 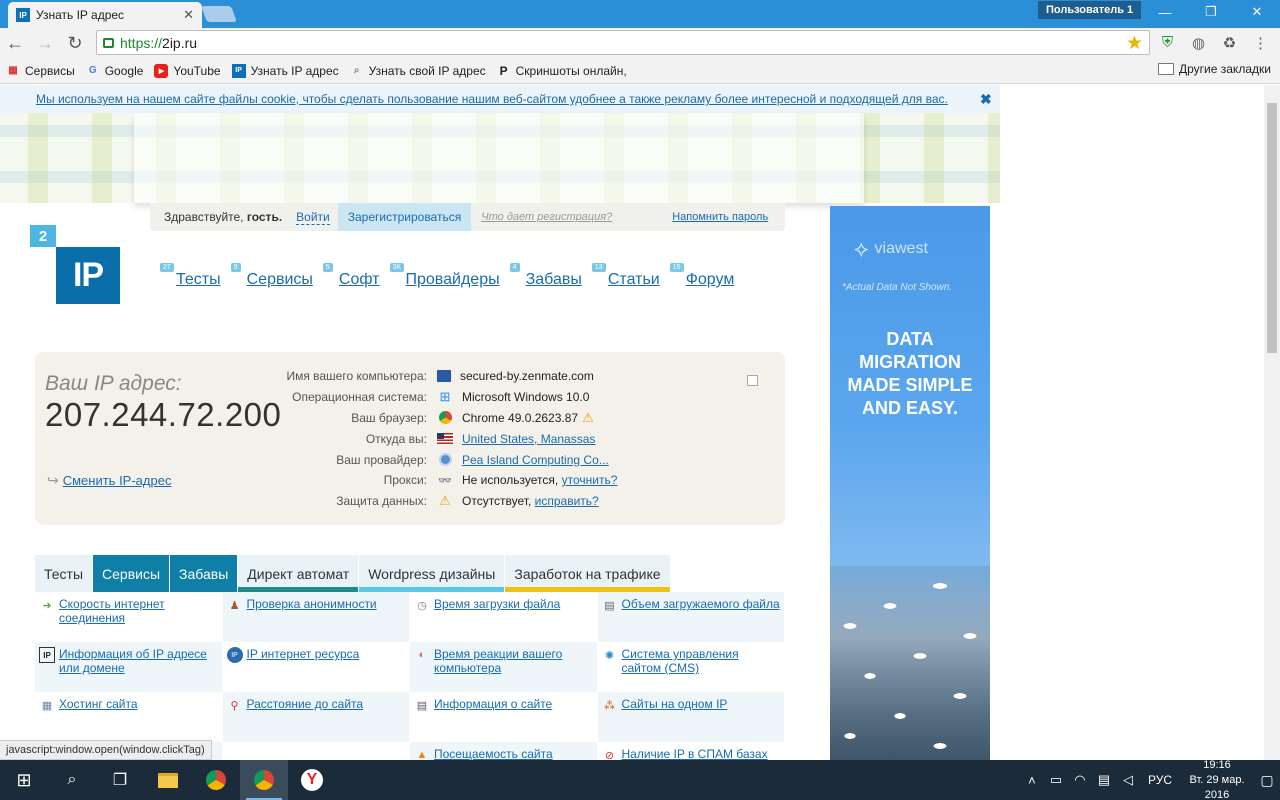 What do you see at coordinates (303, 654) in the screenshot?
I see `service-link: IP интернет ресурса` at bounding box center [303, 654].